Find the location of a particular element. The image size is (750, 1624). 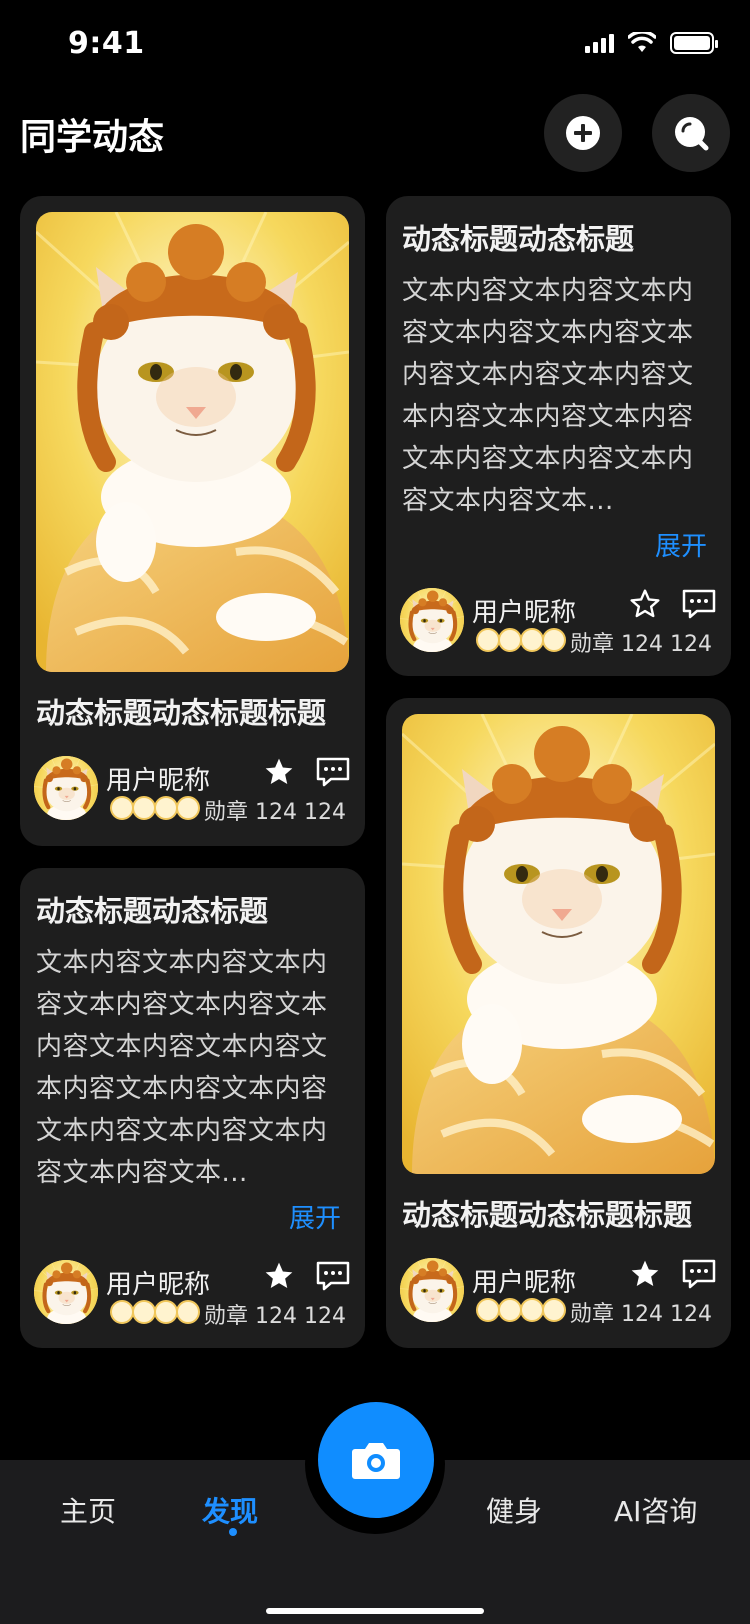

tab-ai-consult: AI咨询 is located at coordinates (655, 1510).